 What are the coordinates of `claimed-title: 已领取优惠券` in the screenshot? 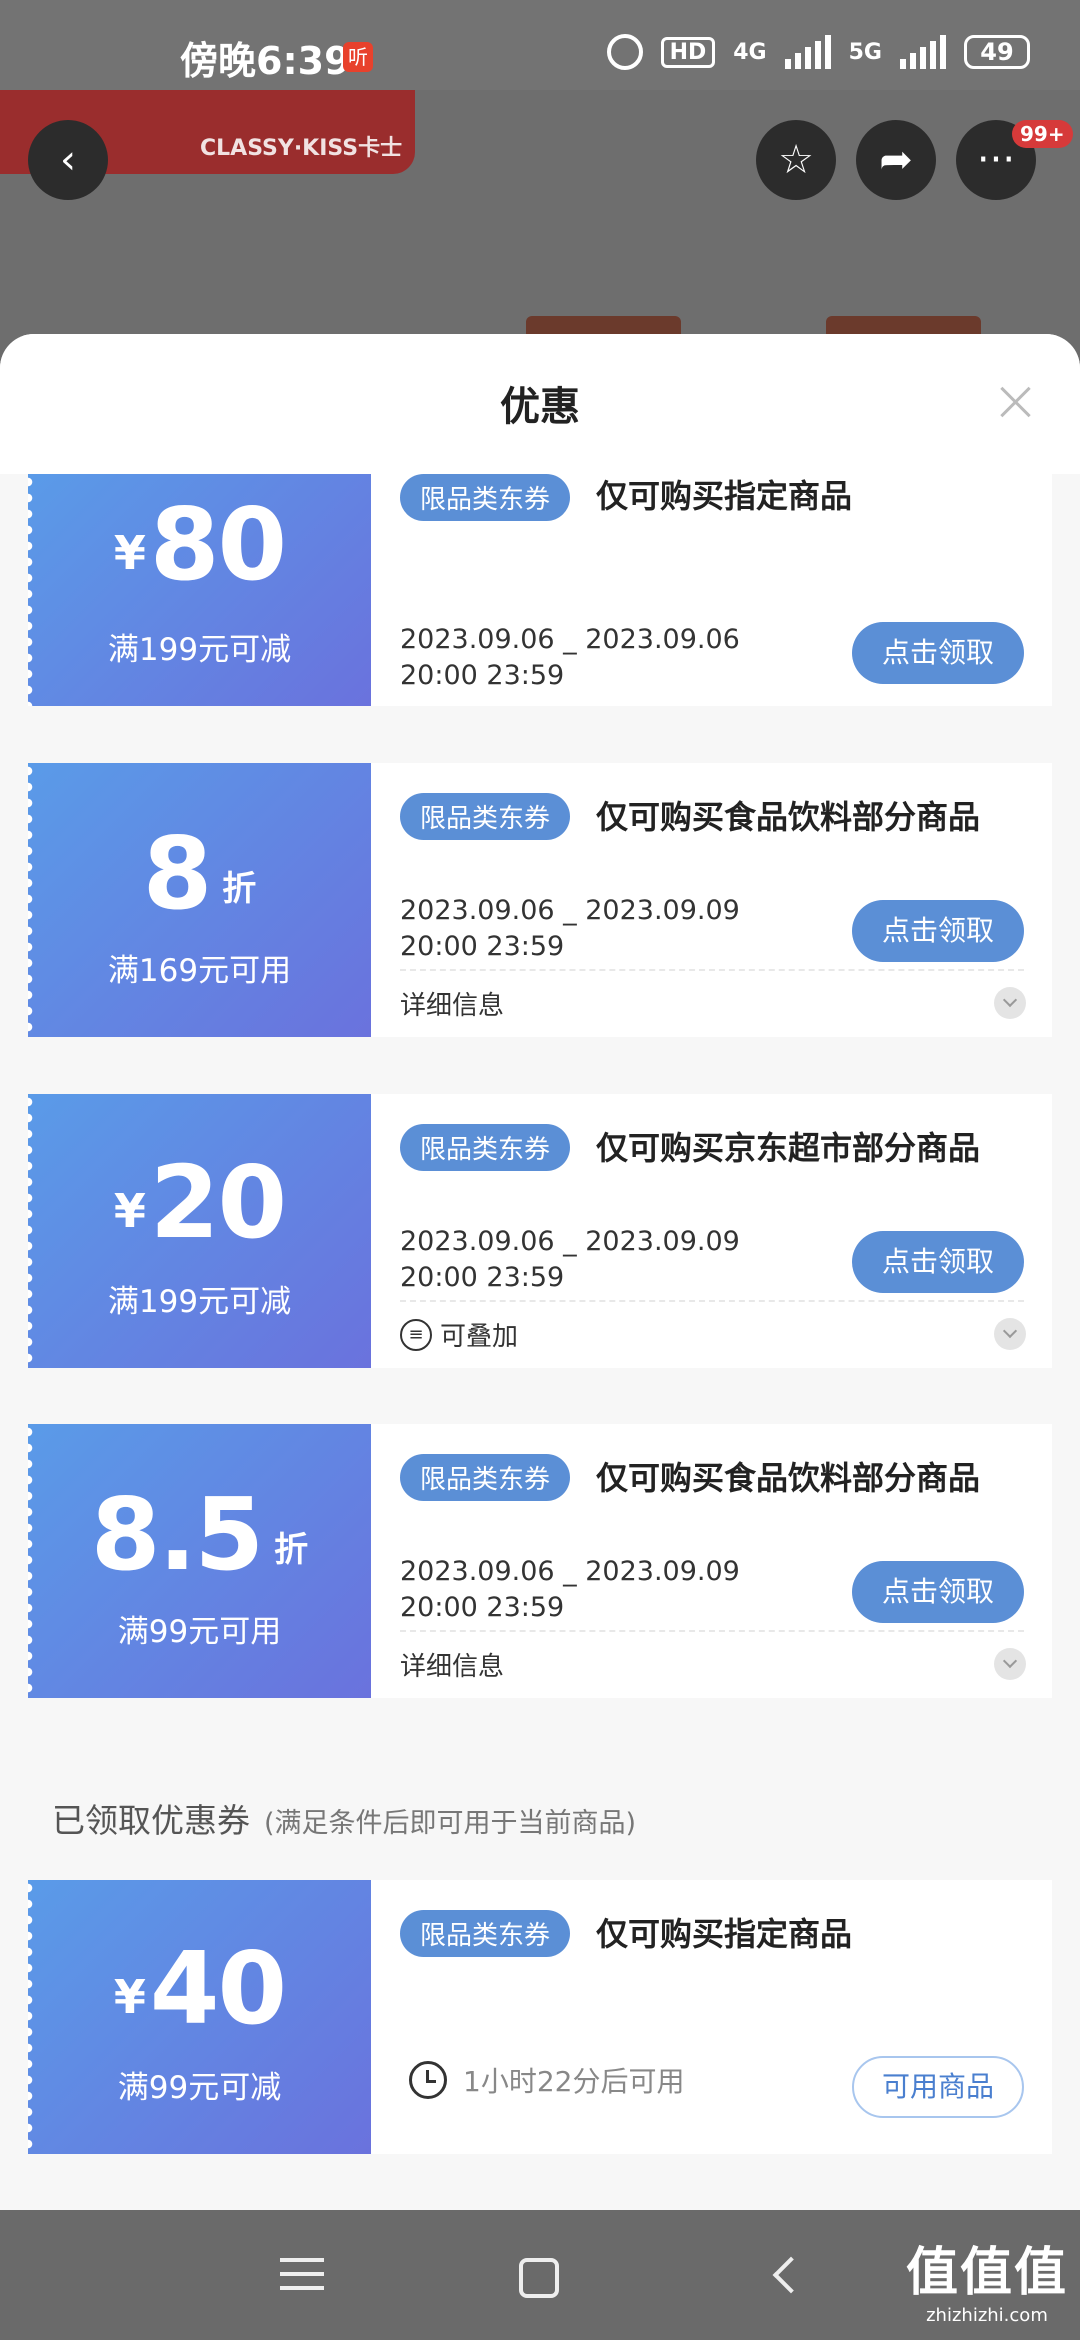 It's located at (151, 1820).